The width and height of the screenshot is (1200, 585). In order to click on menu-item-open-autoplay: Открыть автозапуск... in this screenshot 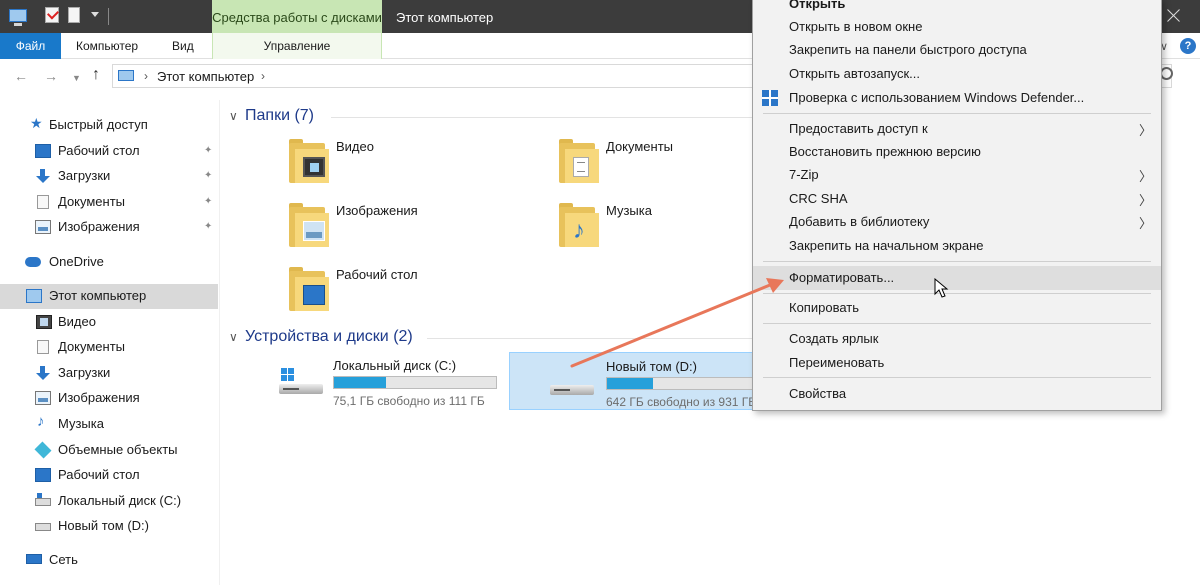, I will do `click(957, 74)`.